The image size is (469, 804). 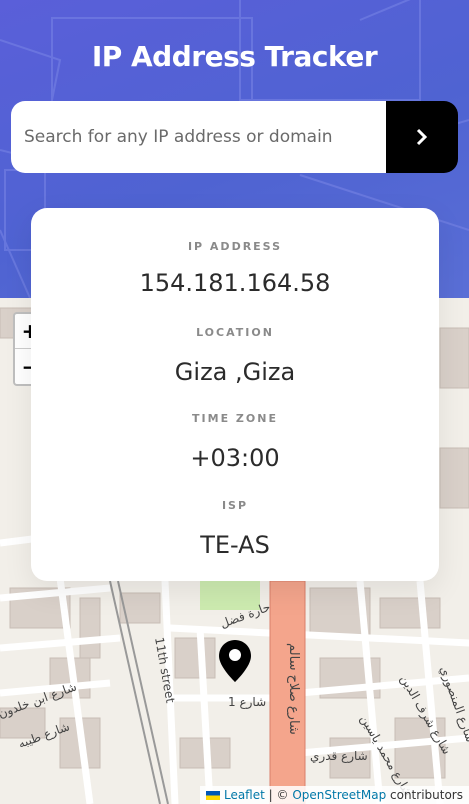 I want to click on ukraine-flag-icon, so click(x=213, y=795).